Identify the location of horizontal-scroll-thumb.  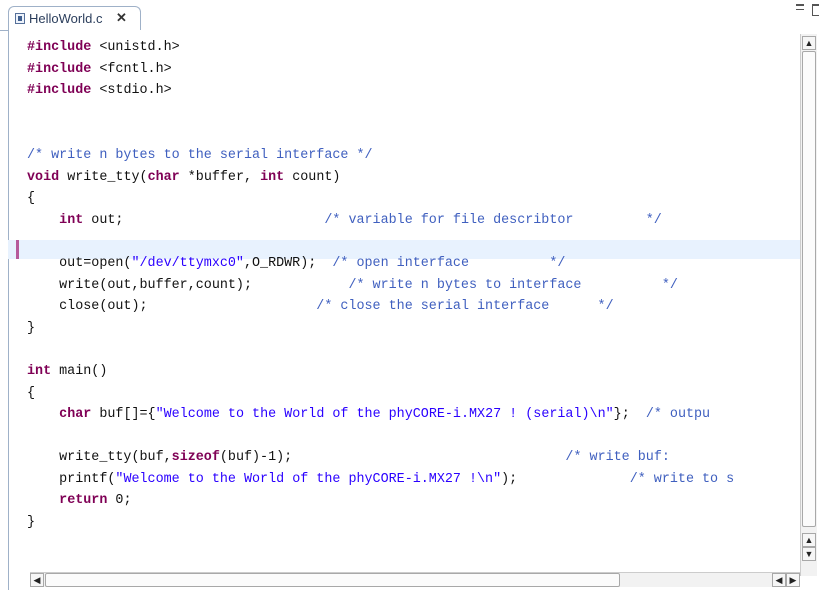
(332, 580).